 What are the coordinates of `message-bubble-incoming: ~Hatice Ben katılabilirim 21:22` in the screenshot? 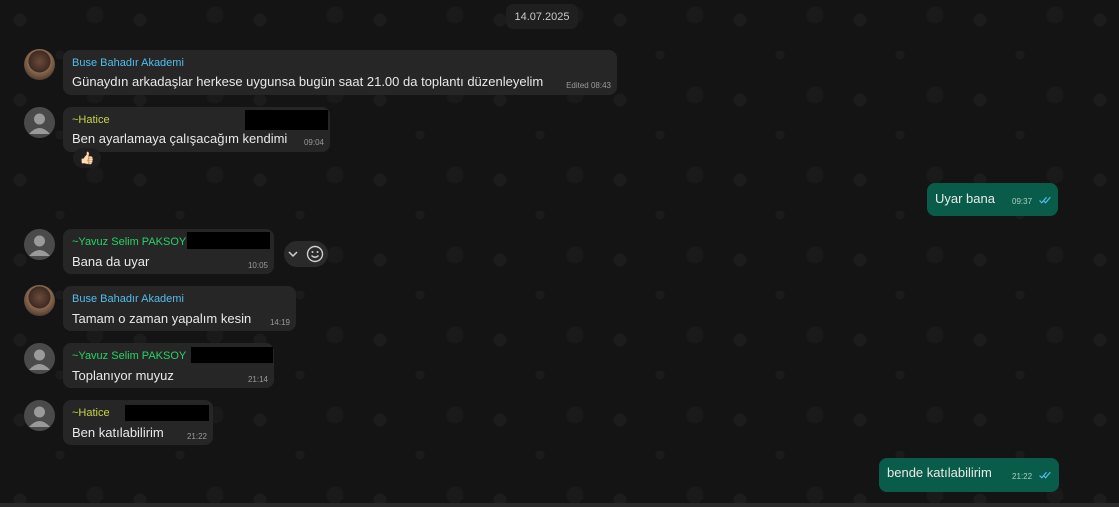 It's located at (138, 422).